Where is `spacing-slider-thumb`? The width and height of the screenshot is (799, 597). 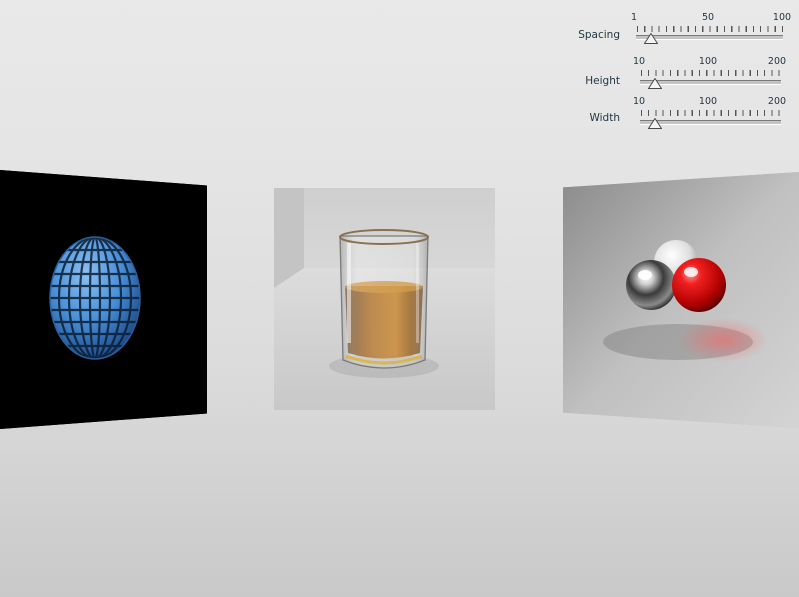
spacing-slider-thumb is located at coordinates (650, 38).